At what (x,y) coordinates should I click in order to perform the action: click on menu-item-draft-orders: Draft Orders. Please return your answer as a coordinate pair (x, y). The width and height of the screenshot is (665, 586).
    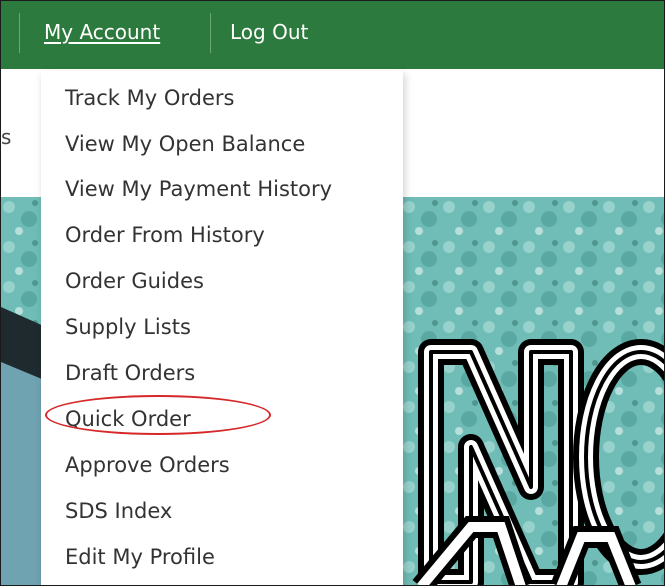
    Looking at the image, I should click on (130, 373).